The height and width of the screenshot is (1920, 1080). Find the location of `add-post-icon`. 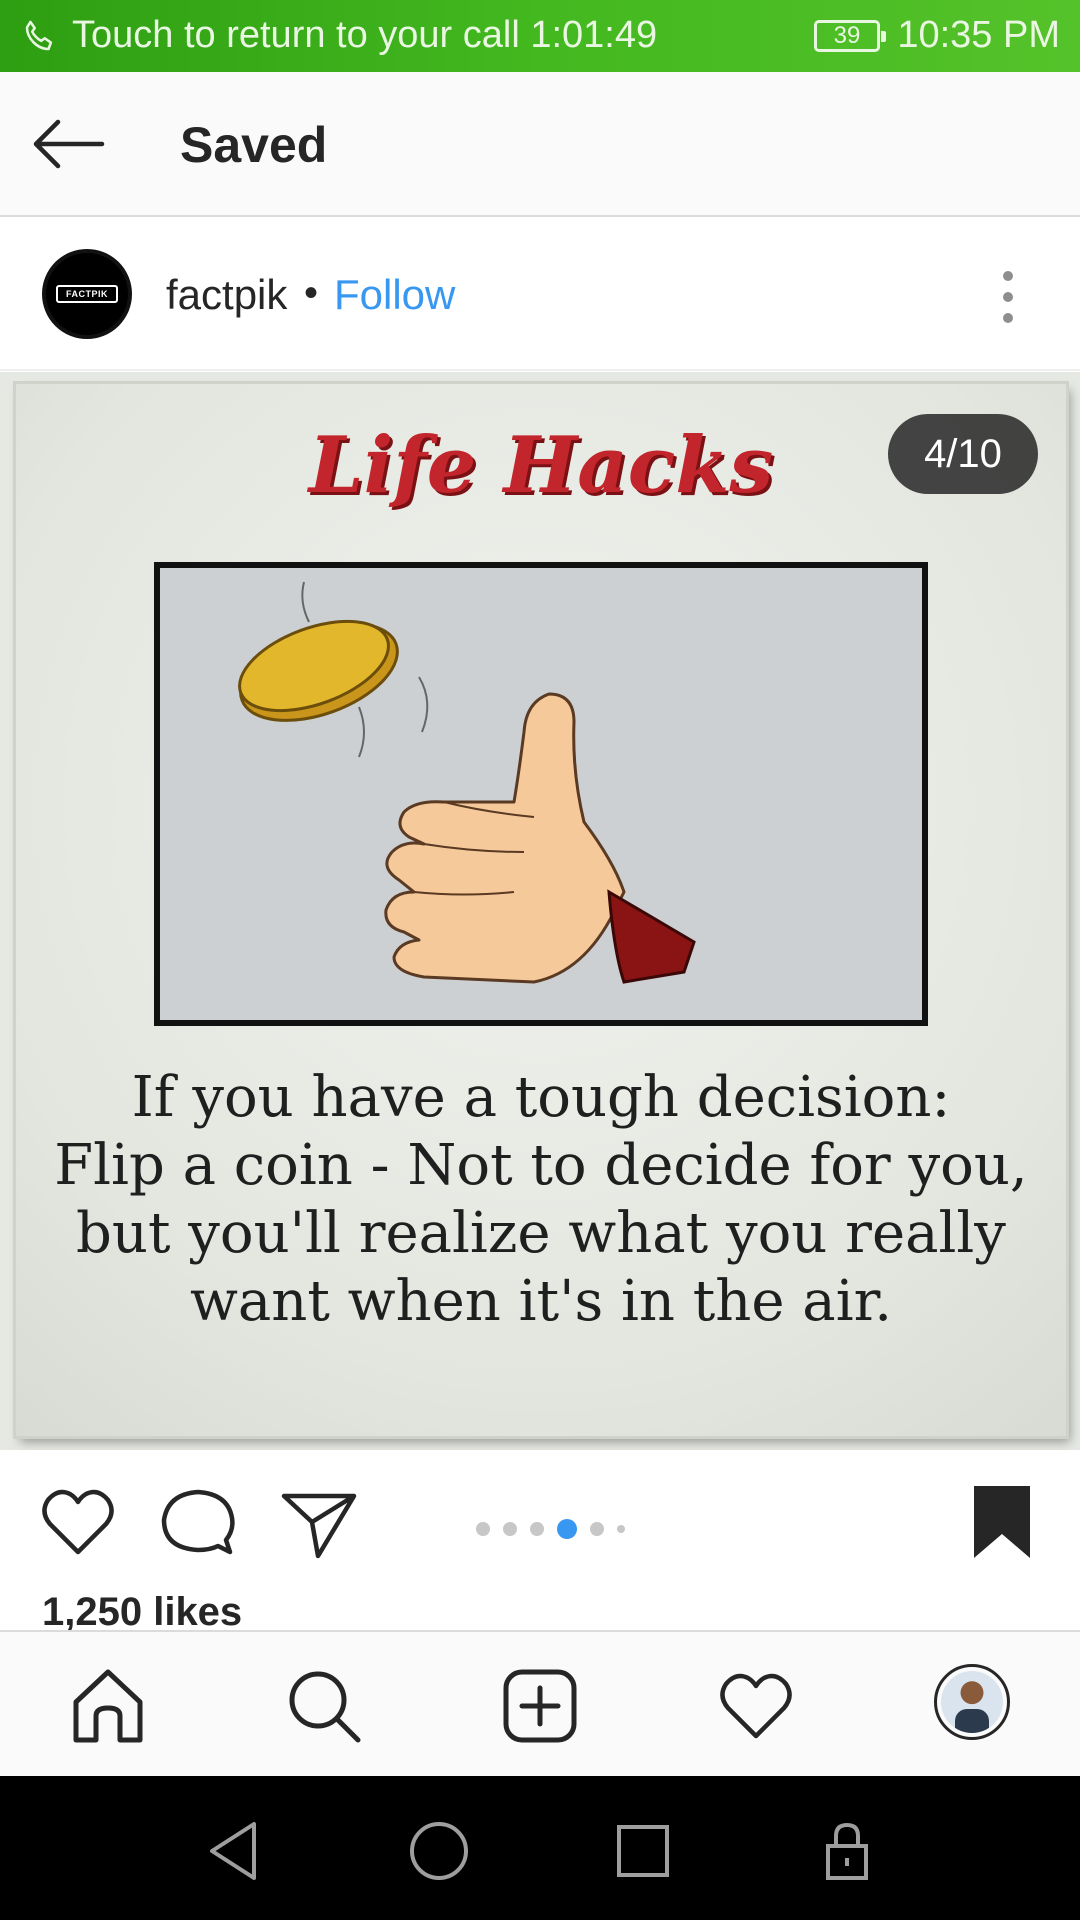

add-post-icon is located at coordinates (540, 1706).